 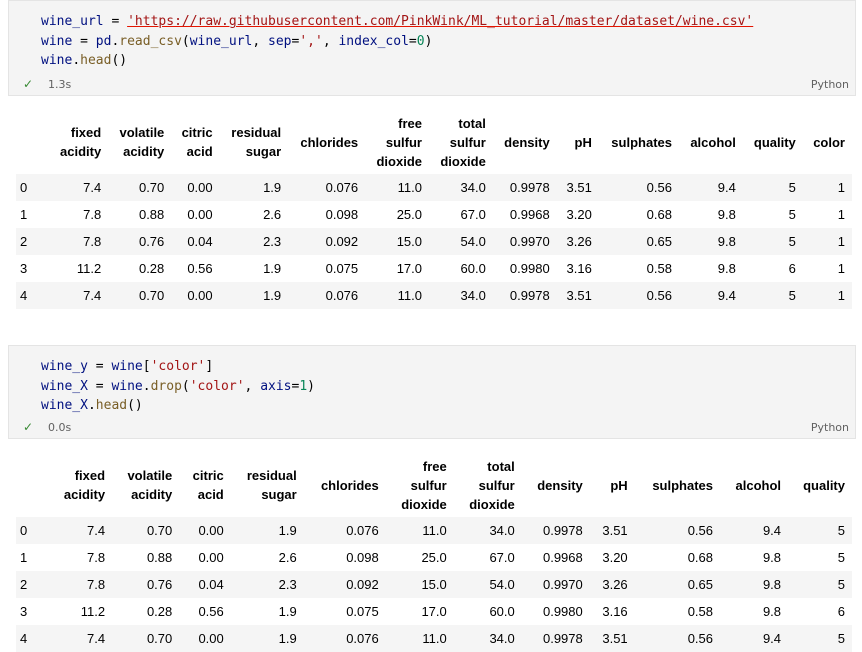 I want to click on table-cell: 11.0, so click(x=397, y=187).